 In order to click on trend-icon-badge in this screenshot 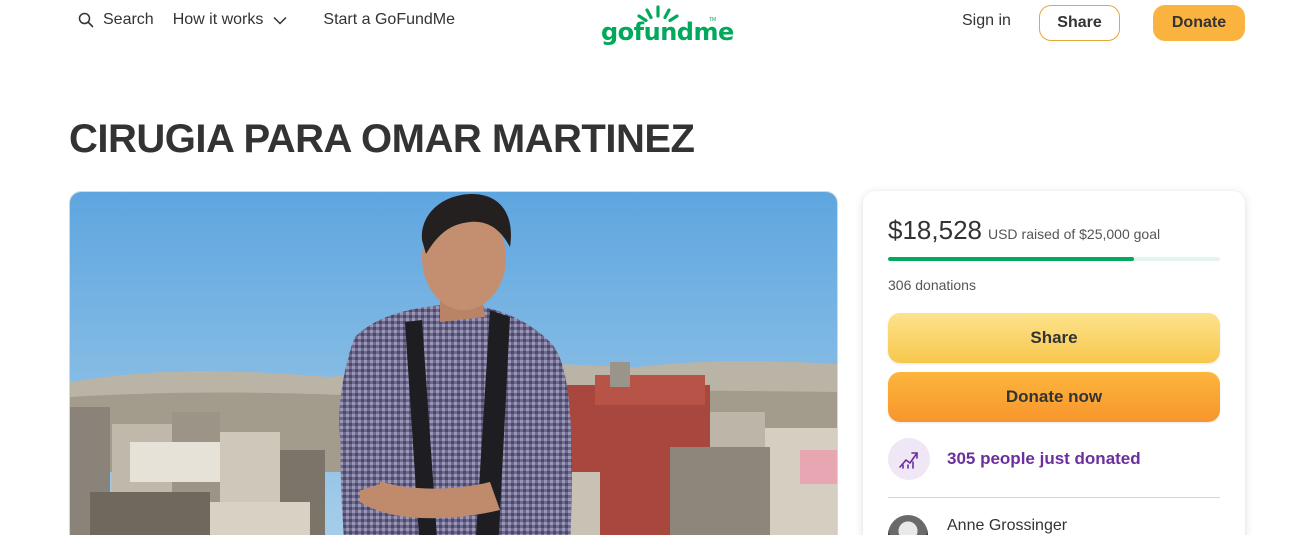, I will do `click(909, 459)`.